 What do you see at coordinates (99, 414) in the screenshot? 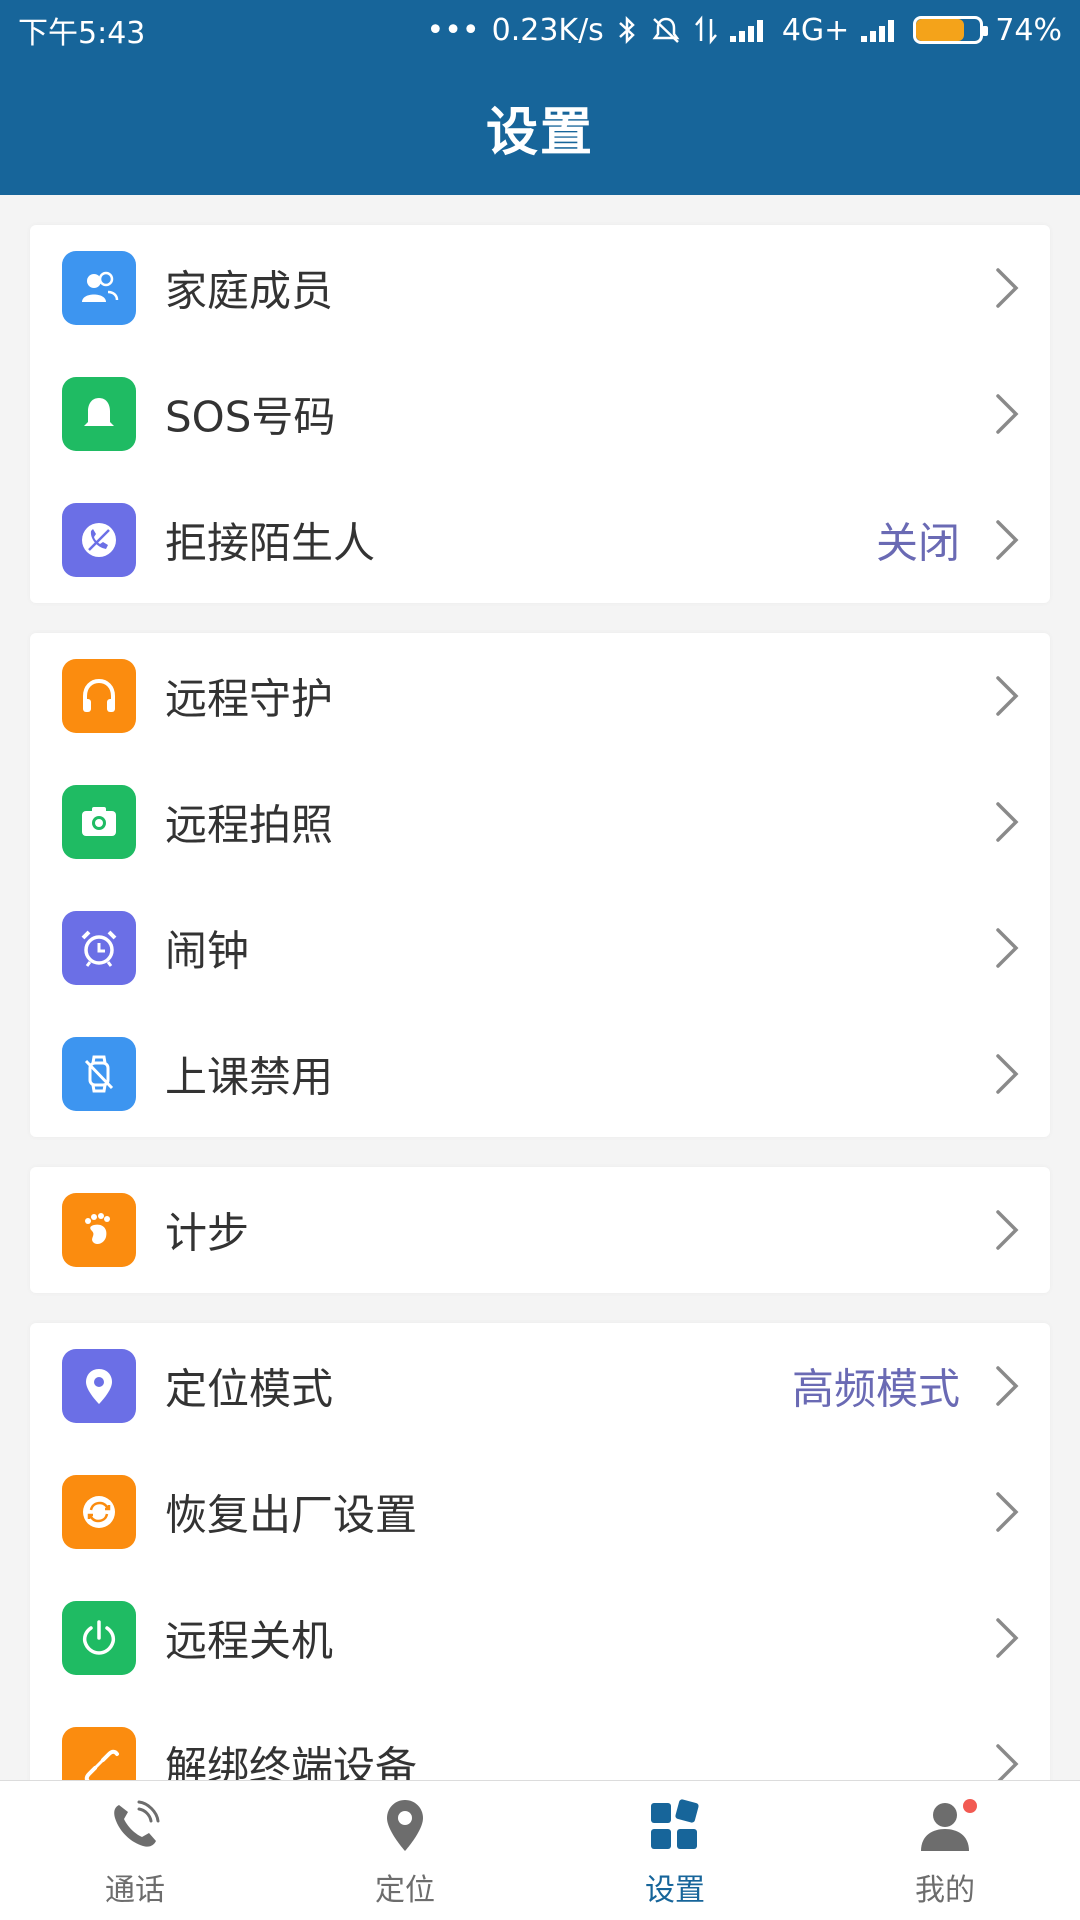
I see `sos-bell-icon` at bounding box center [99, 414].